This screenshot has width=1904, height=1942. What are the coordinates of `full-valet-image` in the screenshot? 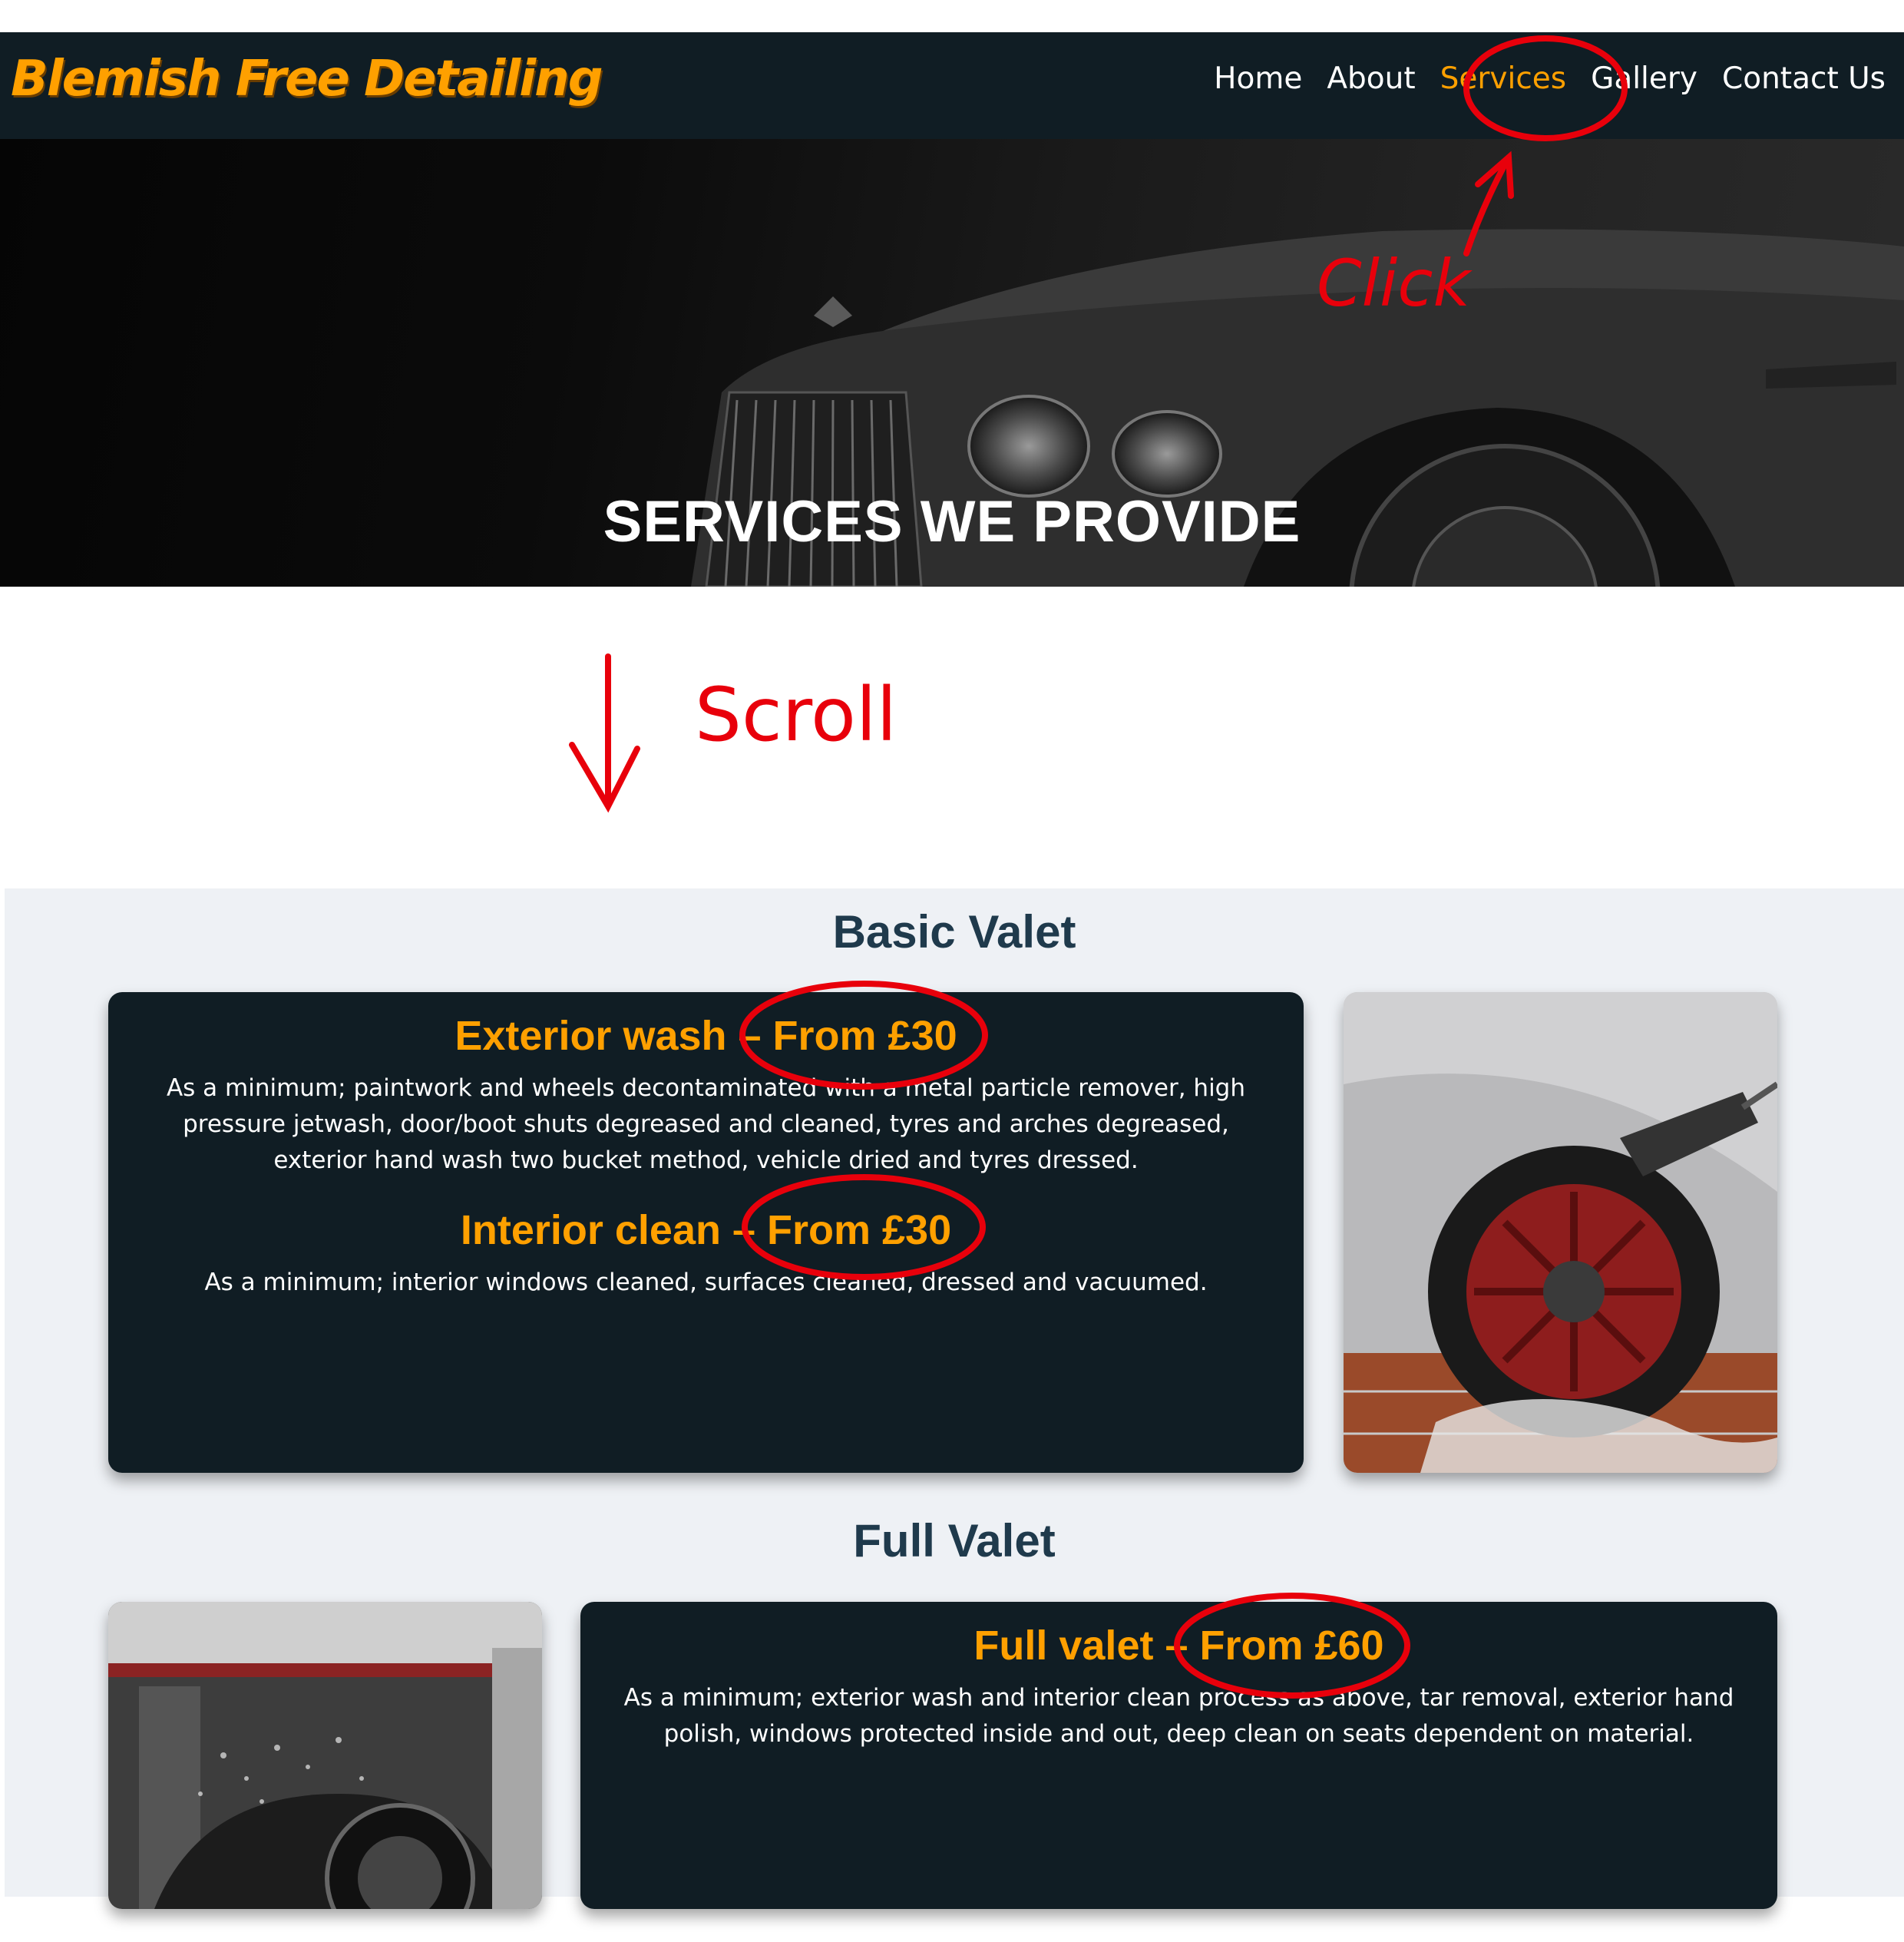 It's located at (325, 1755).